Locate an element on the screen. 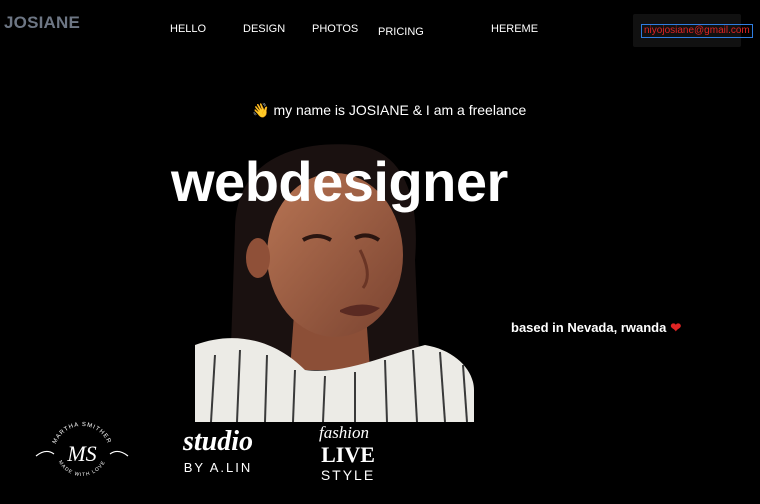  client-logo-ms: MARTHA SMITHER MS MADE WITH LOVE is located at coordinates (82, 453).